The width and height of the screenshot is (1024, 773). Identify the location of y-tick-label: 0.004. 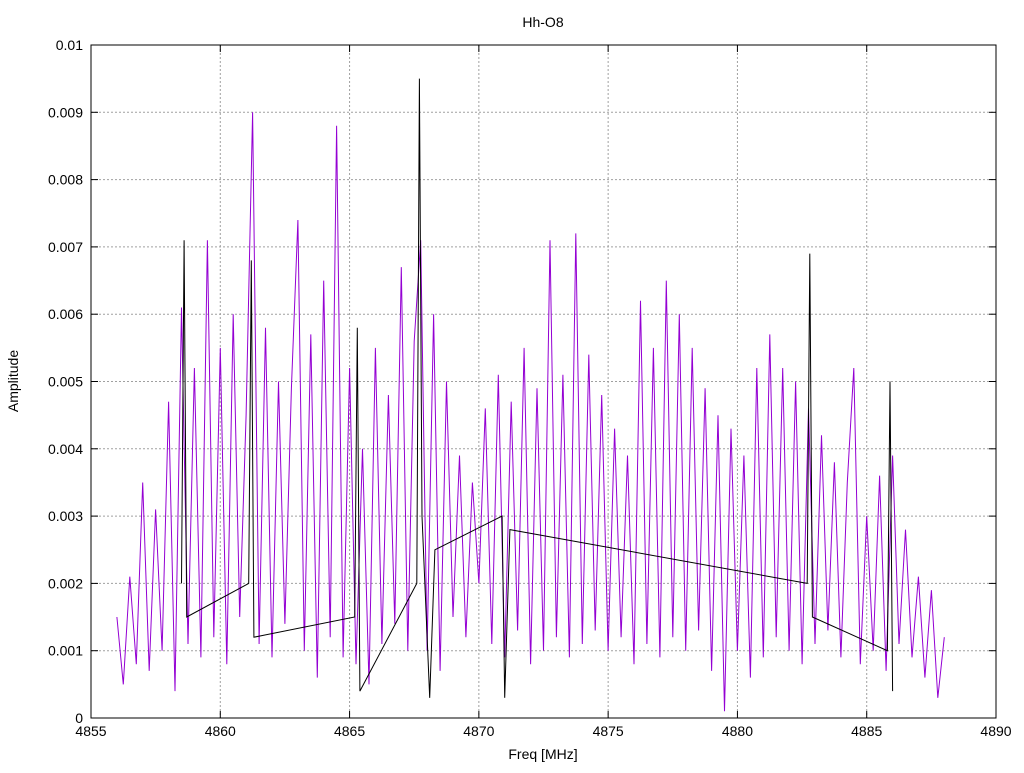
(65, 449).